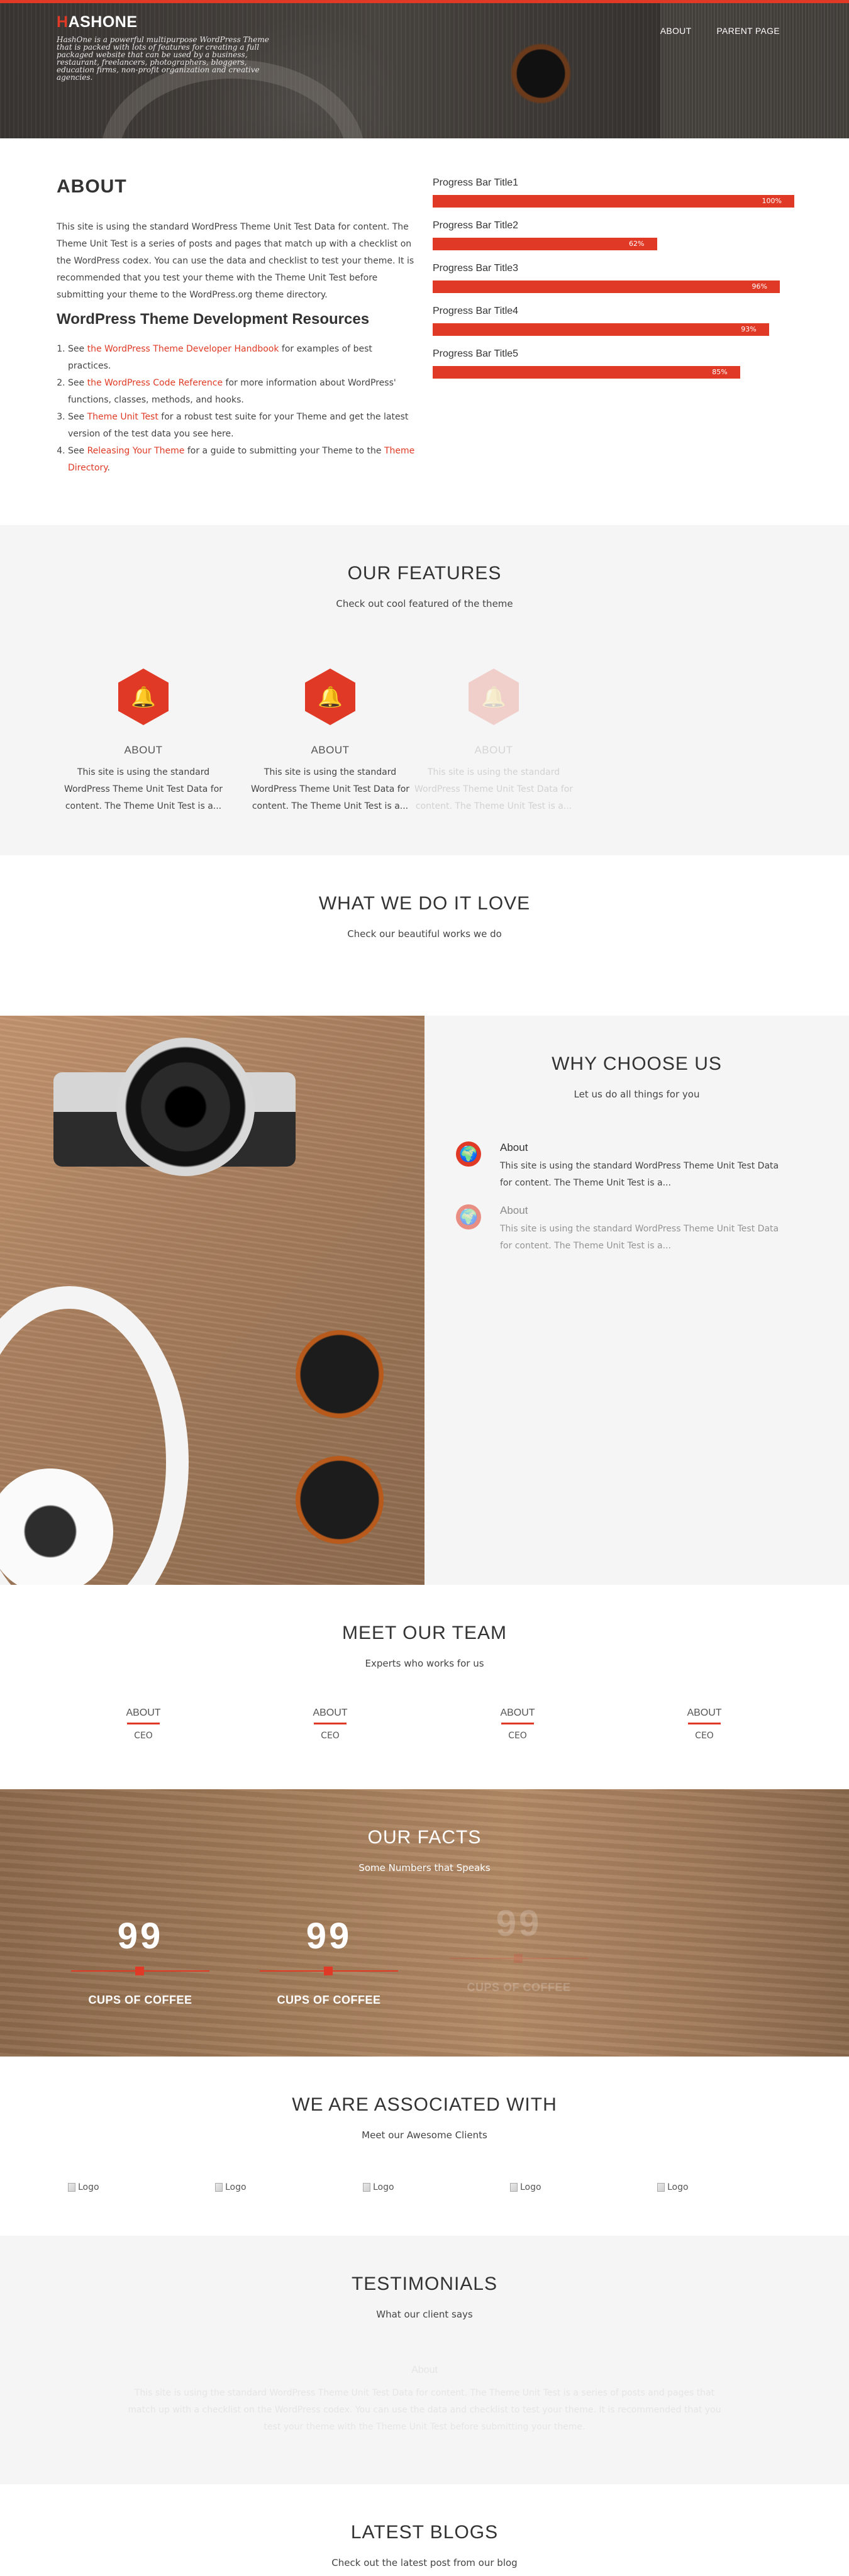 Image resolution: width=849 pixels, height=2576 pixels. I want to click on progress-bar-fill: 100%, so click(613, 201).